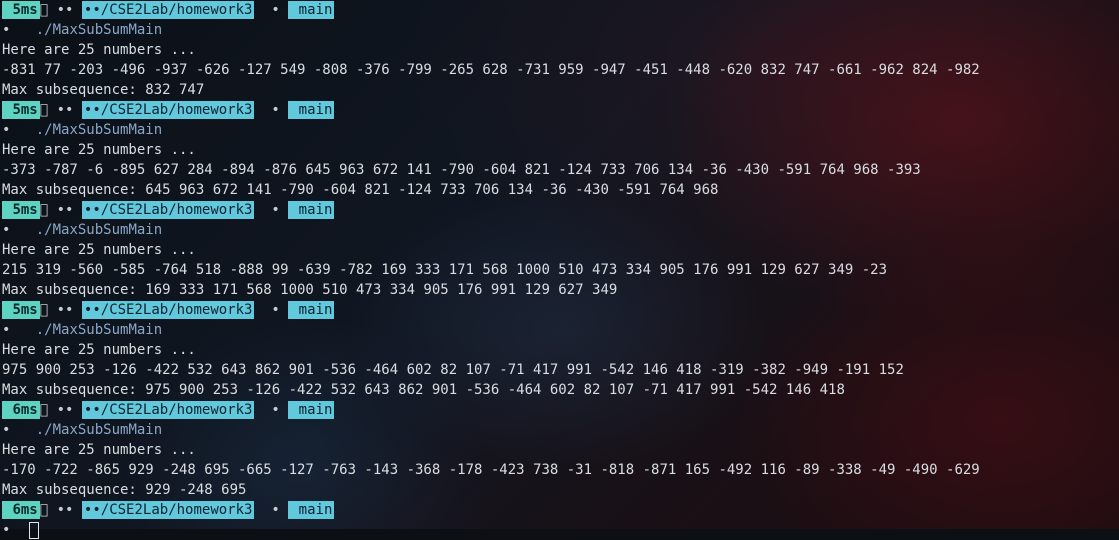  Describe the element at coordinates (124, 490) in the screenshot. I see `output-result: Max subsequence: 929 -248 695` at that location.